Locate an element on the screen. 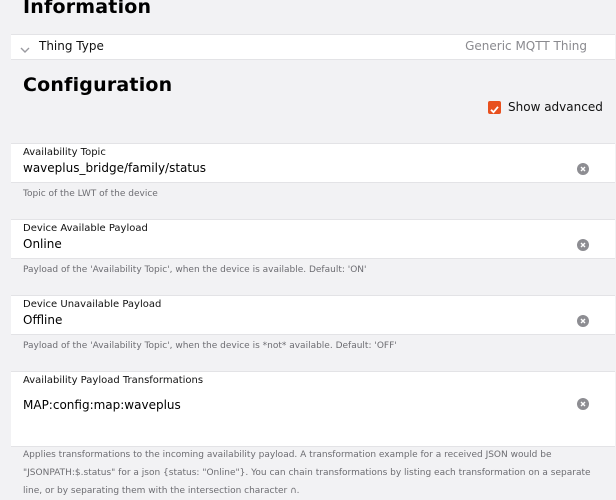  check-icon is located at coordinates (494, 110).